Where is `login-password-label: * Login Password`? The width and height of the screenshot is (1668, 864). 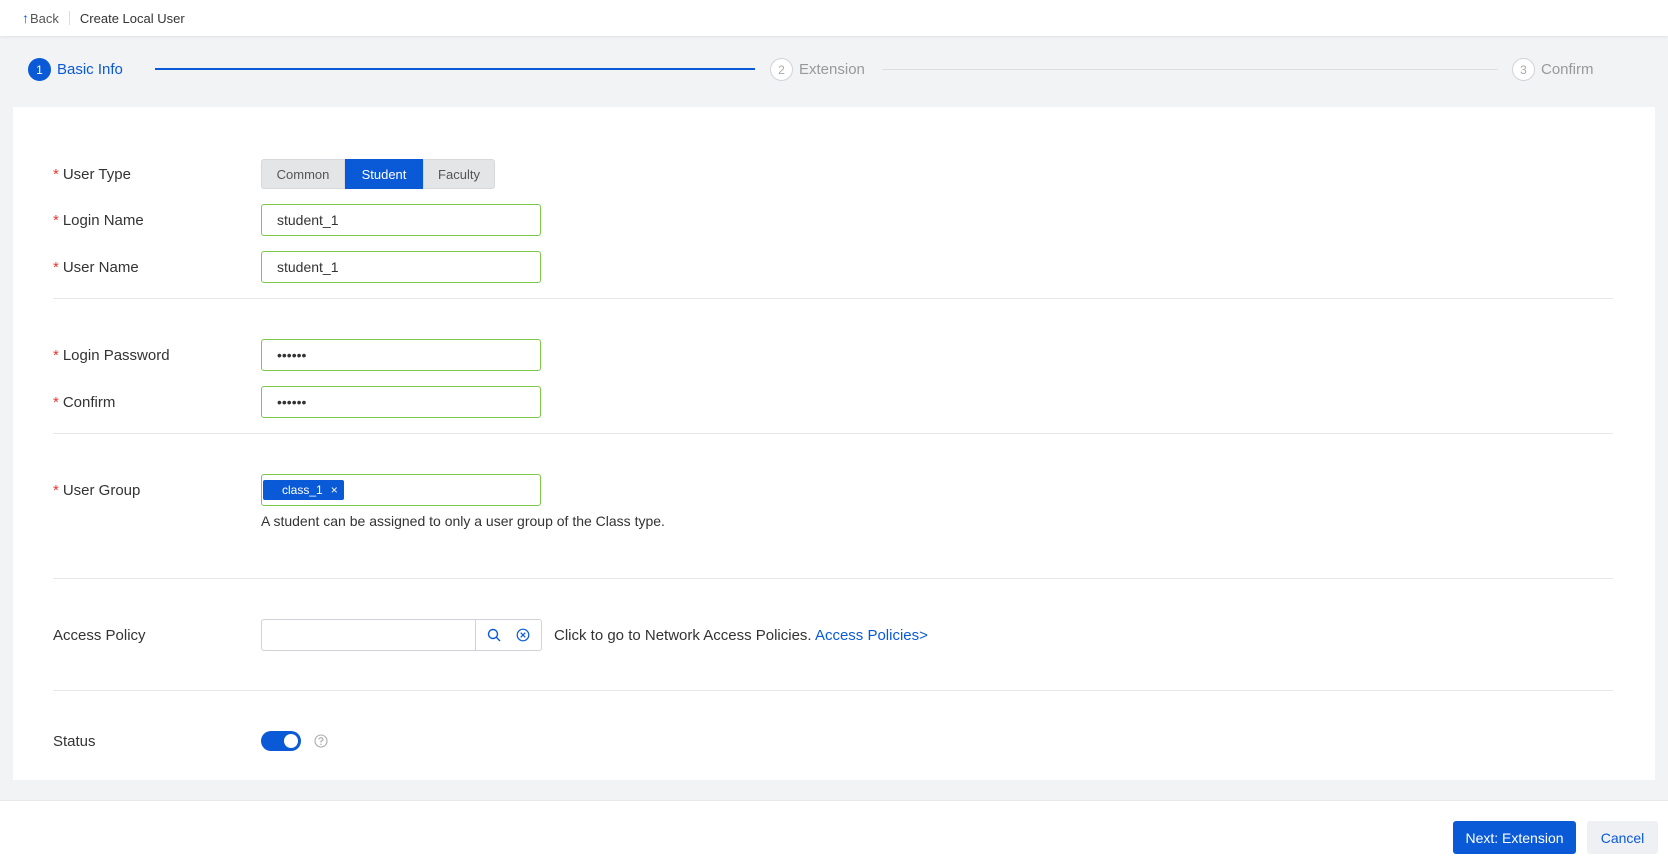 login-password-label: * Login Password is located at coordinates (111, 355).